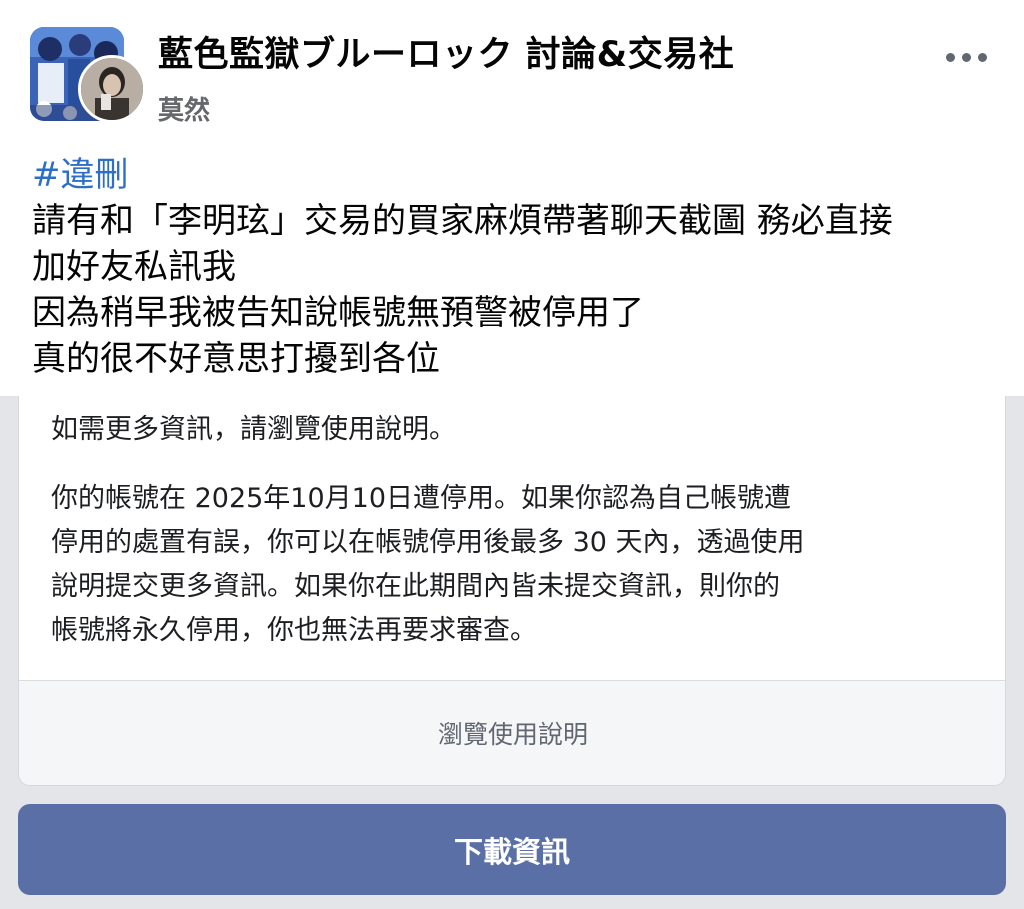 The width and height of the screenshot is (1024, 909). I want to click on post-text-line: 因為稍早我被告知說帳號無預警被停用了, so click(338, 313).